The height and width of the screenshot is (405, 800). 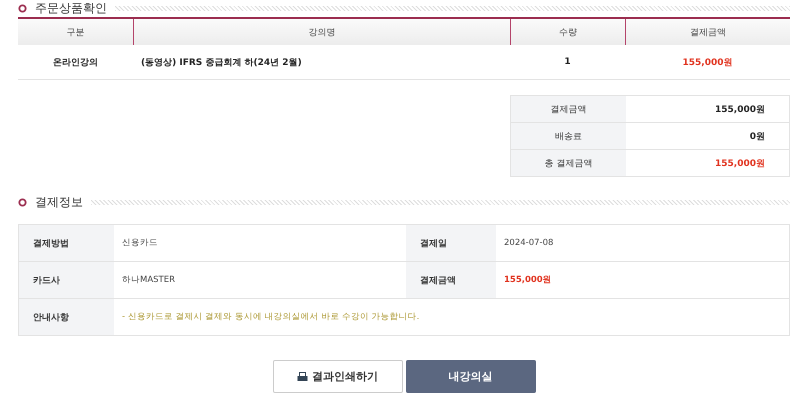 What do you see at coordinates (75, 32) in the screenshot?
I see `column-header: 구분` at bounding box center [75, 32].